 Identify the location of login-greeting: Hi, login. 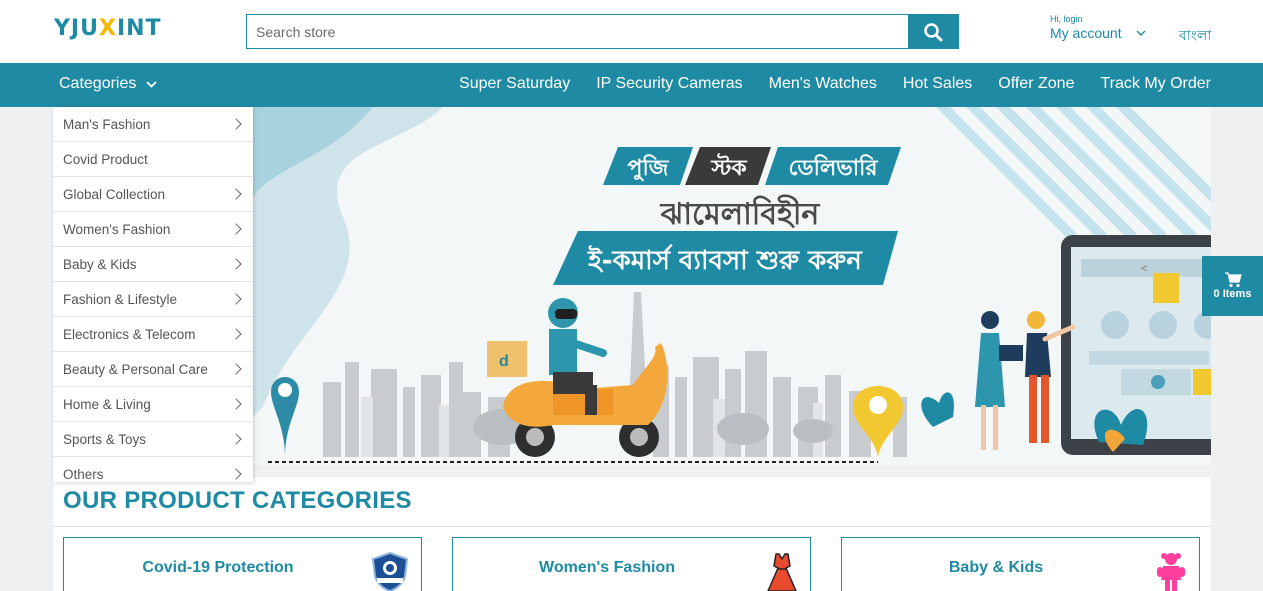
(1066, 19).